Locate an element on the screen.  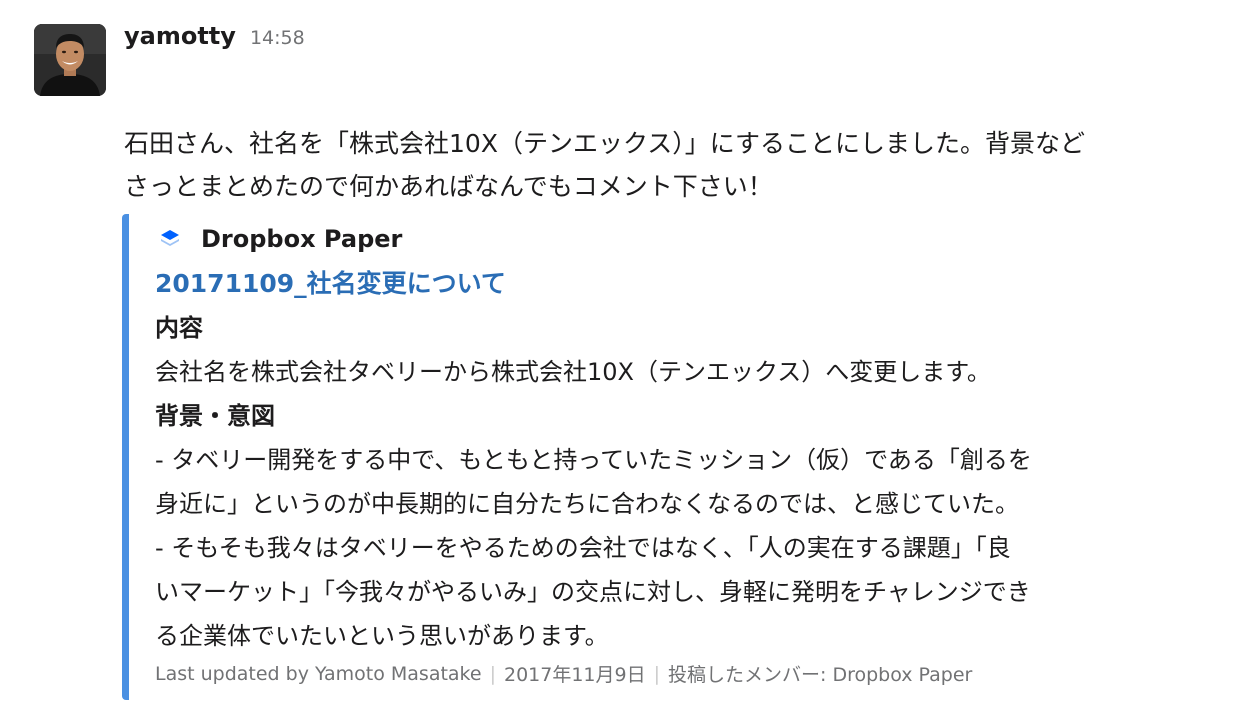
avatar-photo is located at coordinates (70, 60).